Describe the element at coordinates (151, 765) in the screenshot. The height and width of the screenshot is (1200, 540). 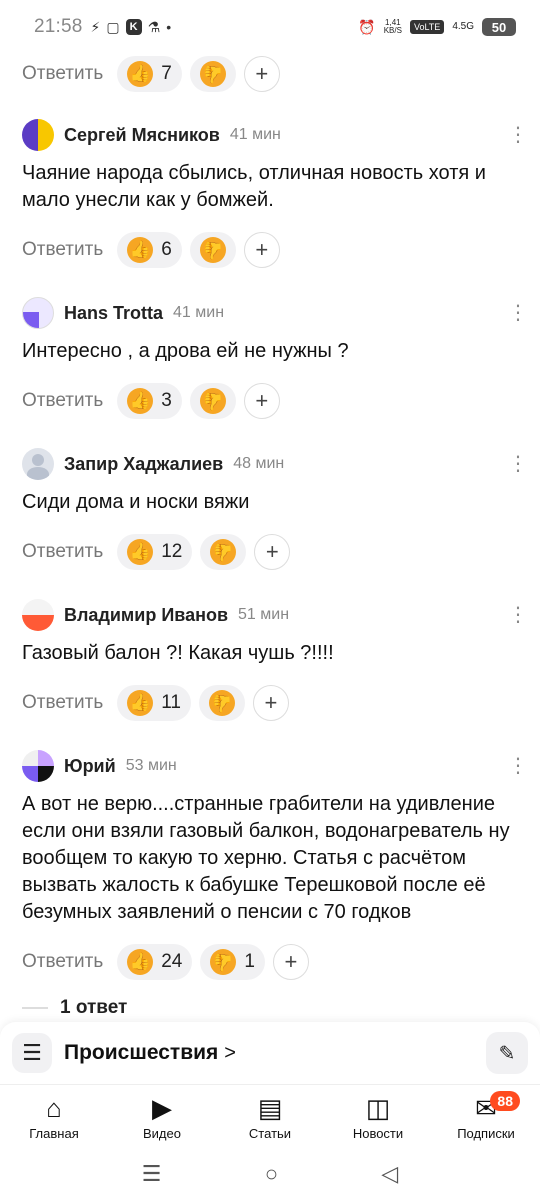
I see `comment-time: 53 мин` at that location.